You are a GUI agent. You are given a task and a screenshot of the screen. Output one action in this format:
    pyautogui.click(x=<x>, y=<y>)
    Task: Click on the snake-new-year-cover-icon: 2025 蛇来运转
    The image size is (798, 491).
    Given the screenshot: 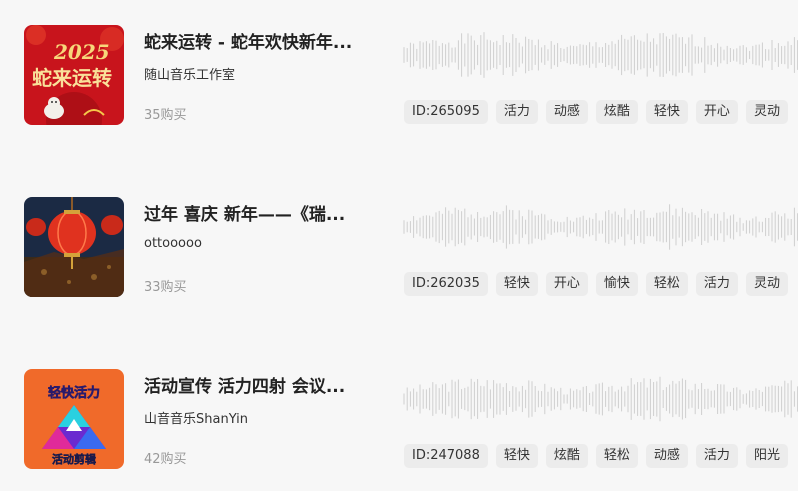 What is the action you would take?
    pyautogui.click(x=74, y=75)
    